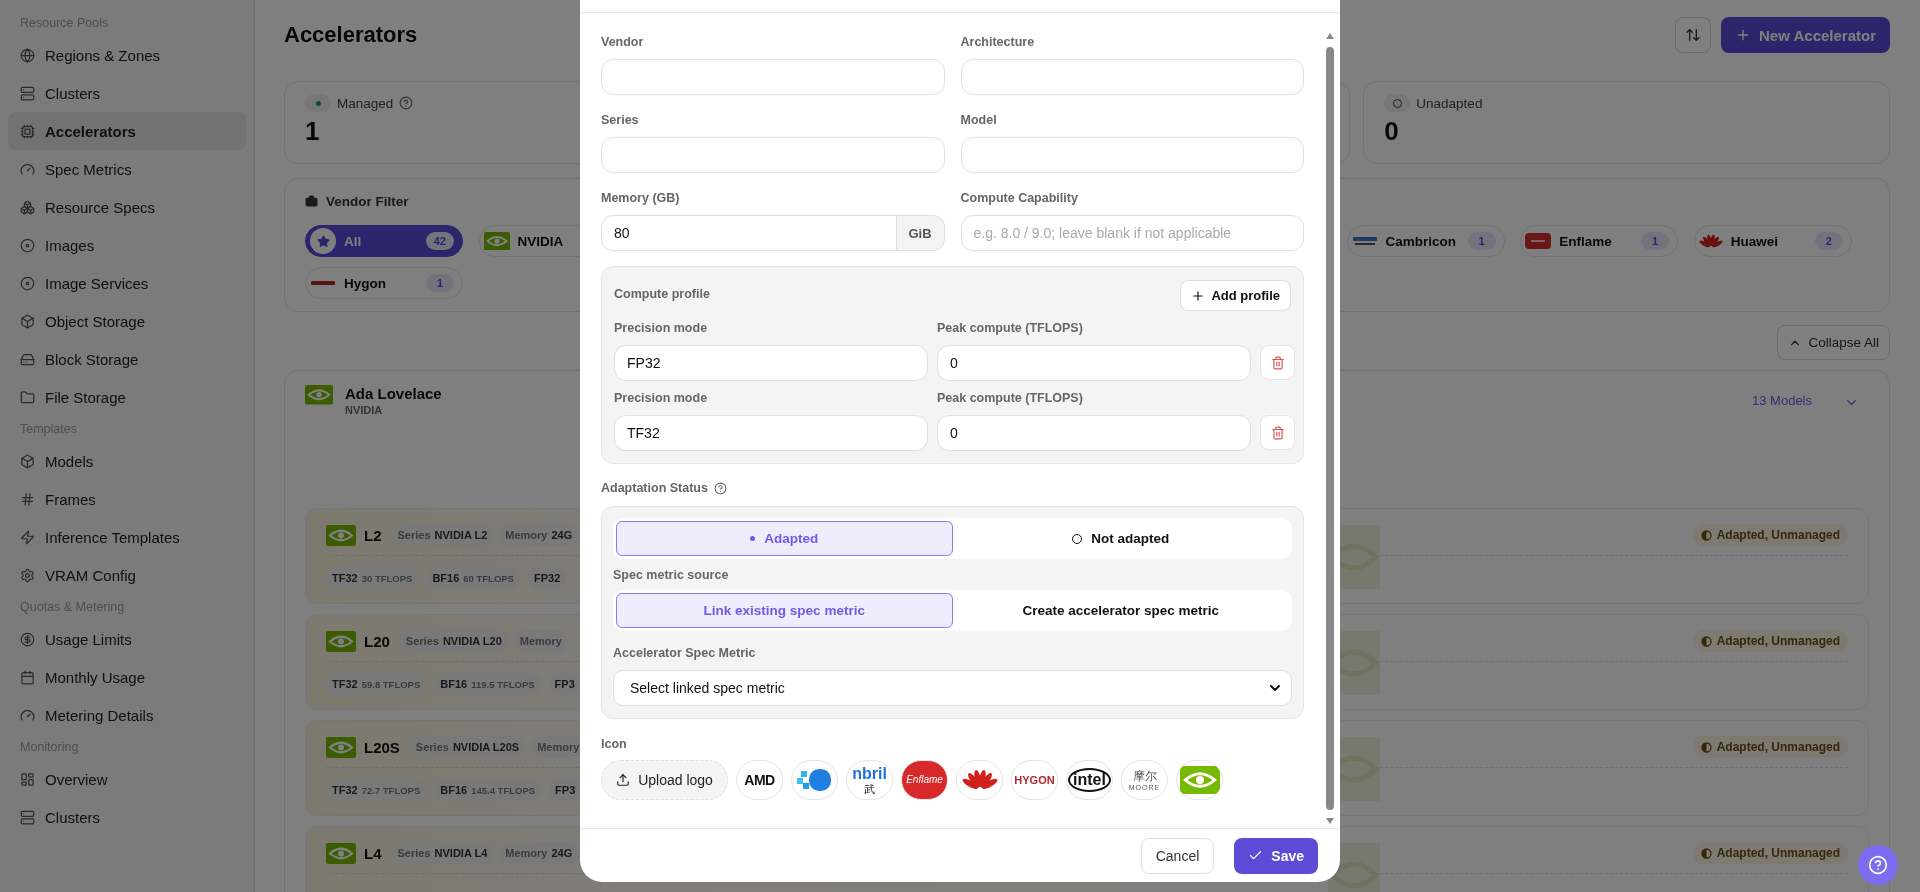 This screenshot has width=1920, height=892. Describe the element at coordinates (662, 294) in the screenshot. I see `section-label: Compute profile` at that location.